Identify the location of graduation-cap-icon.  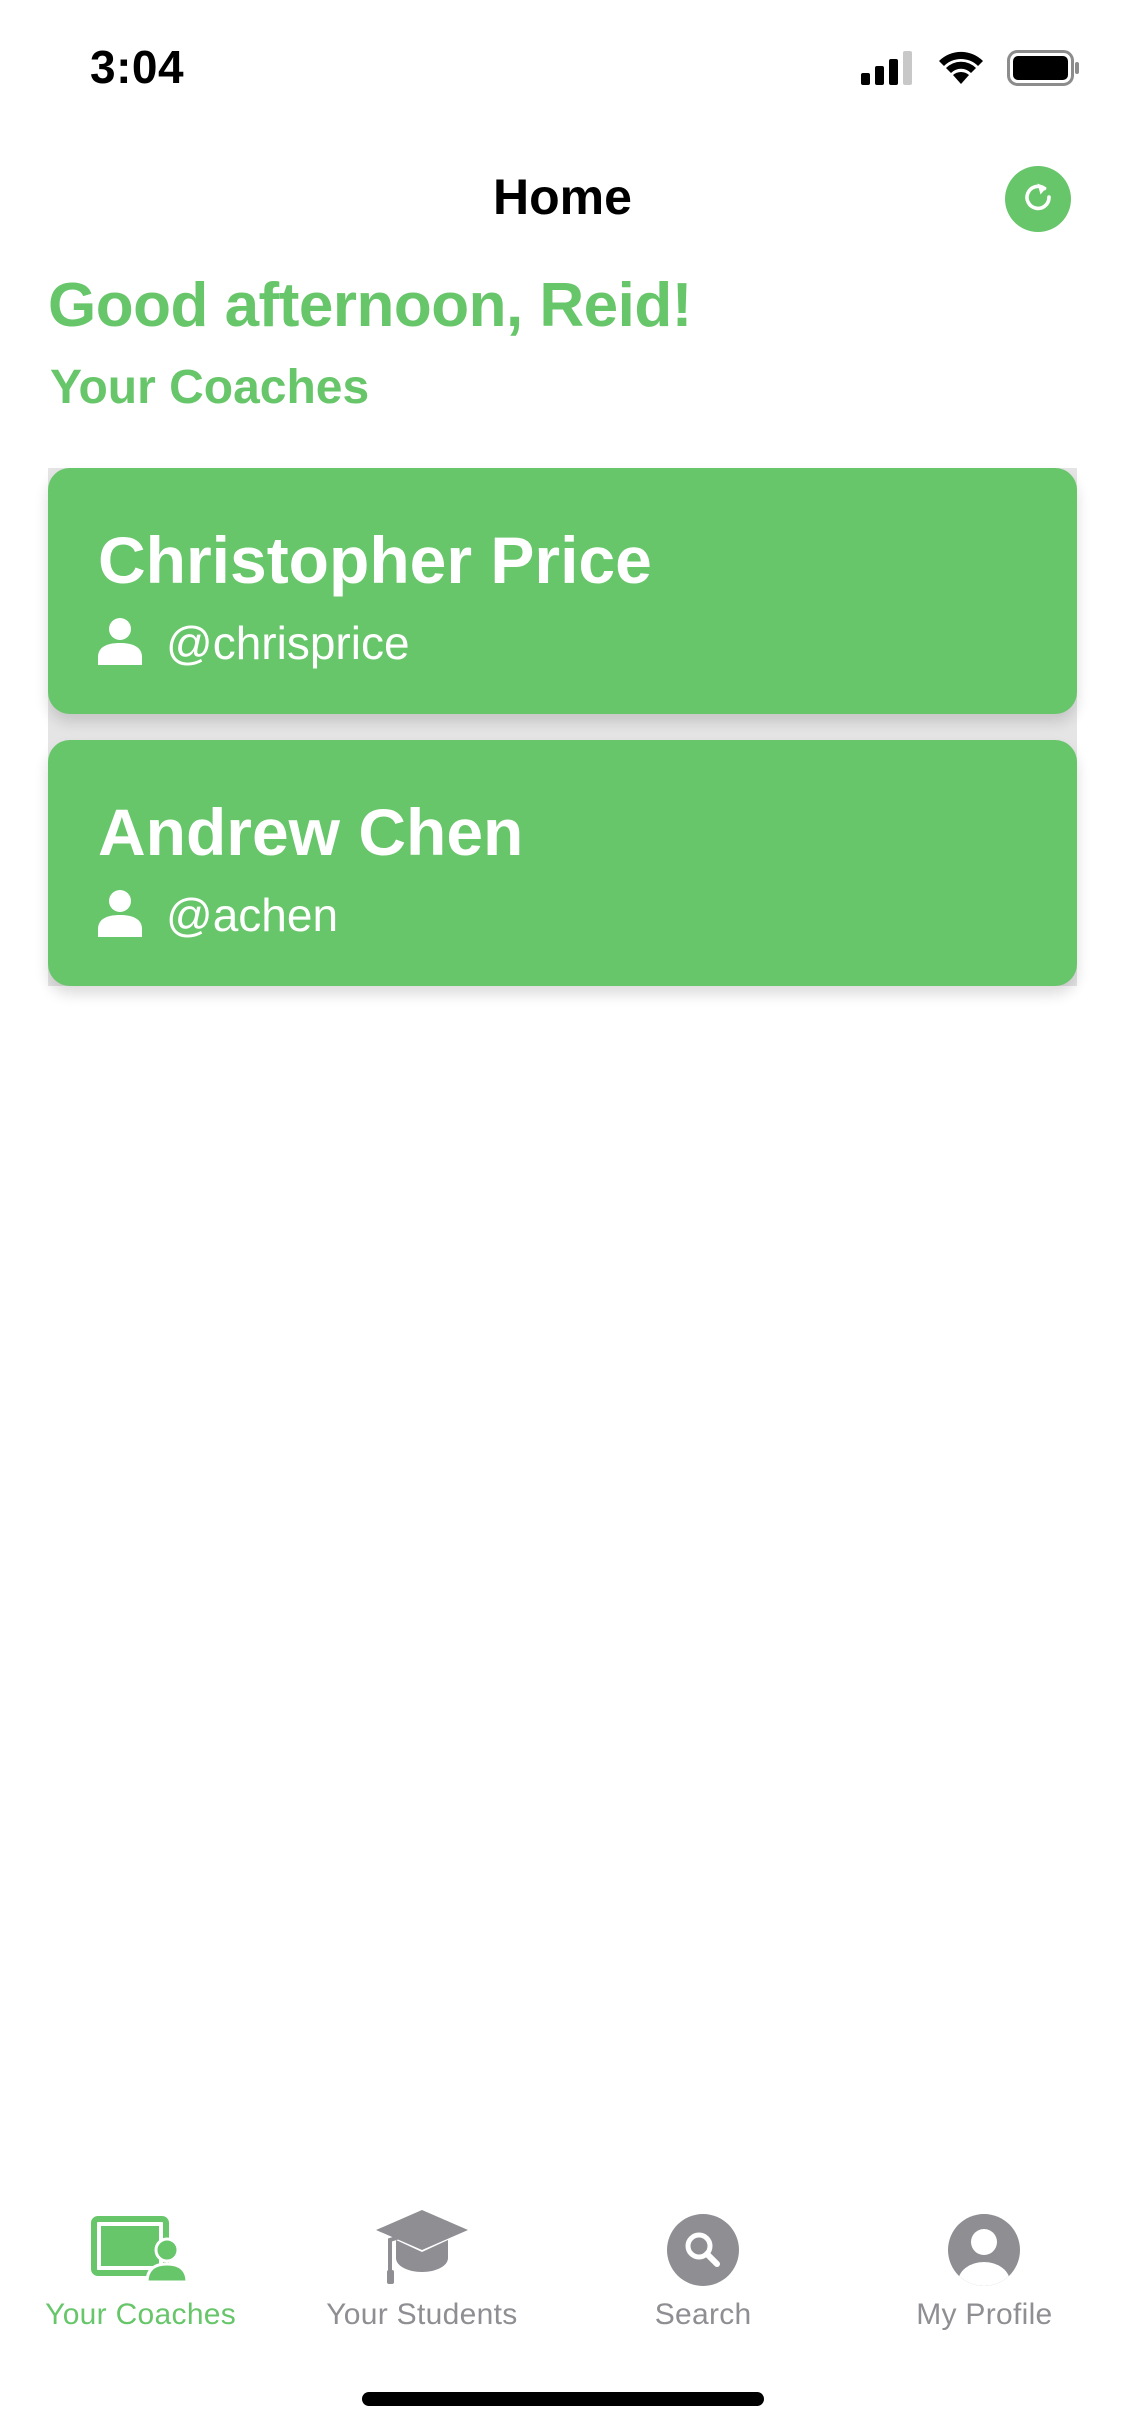
(422, 2241).